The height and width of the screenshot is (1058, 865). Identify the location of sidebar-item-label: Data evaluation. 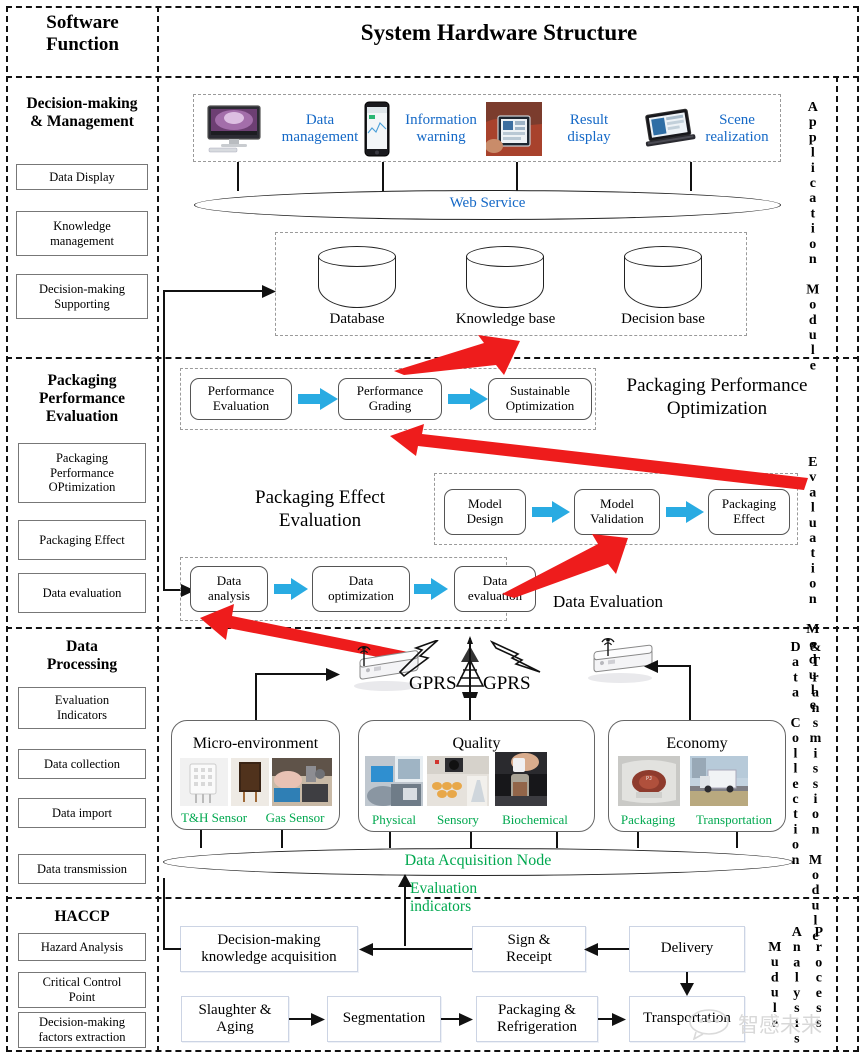
(82, 592).